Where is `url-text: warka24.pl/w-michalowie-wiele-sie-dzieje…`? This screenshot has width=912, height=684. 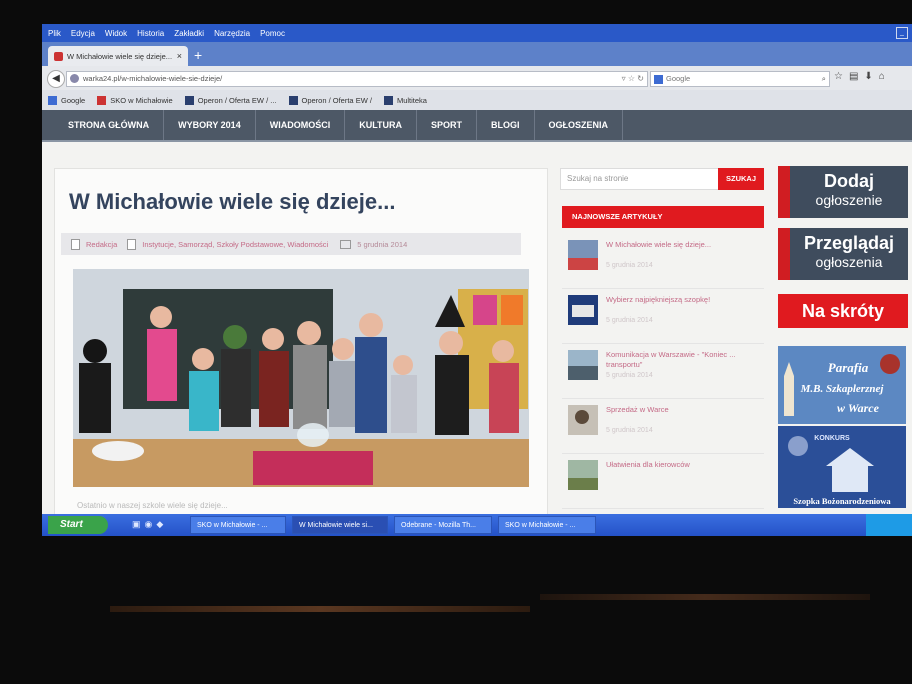
url-text: warka24.pl/w-michalowie-wiele-sie-dzieje… is located at coordinates (153, 78).